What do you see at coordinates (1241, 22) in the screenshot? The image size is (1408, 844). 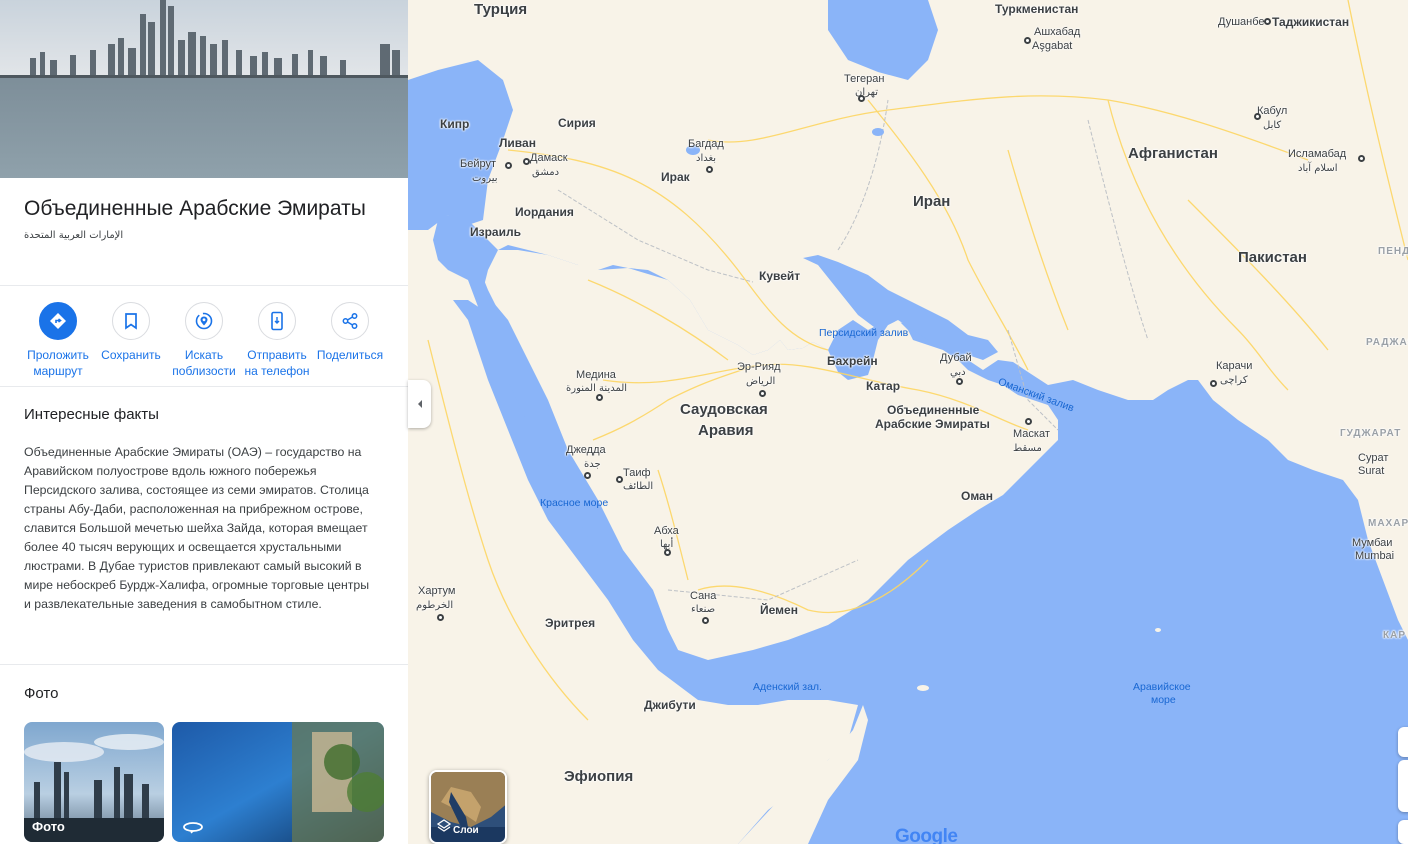 I see `label-dushanbe: Душанбе` at bounding box center [1241, 22].